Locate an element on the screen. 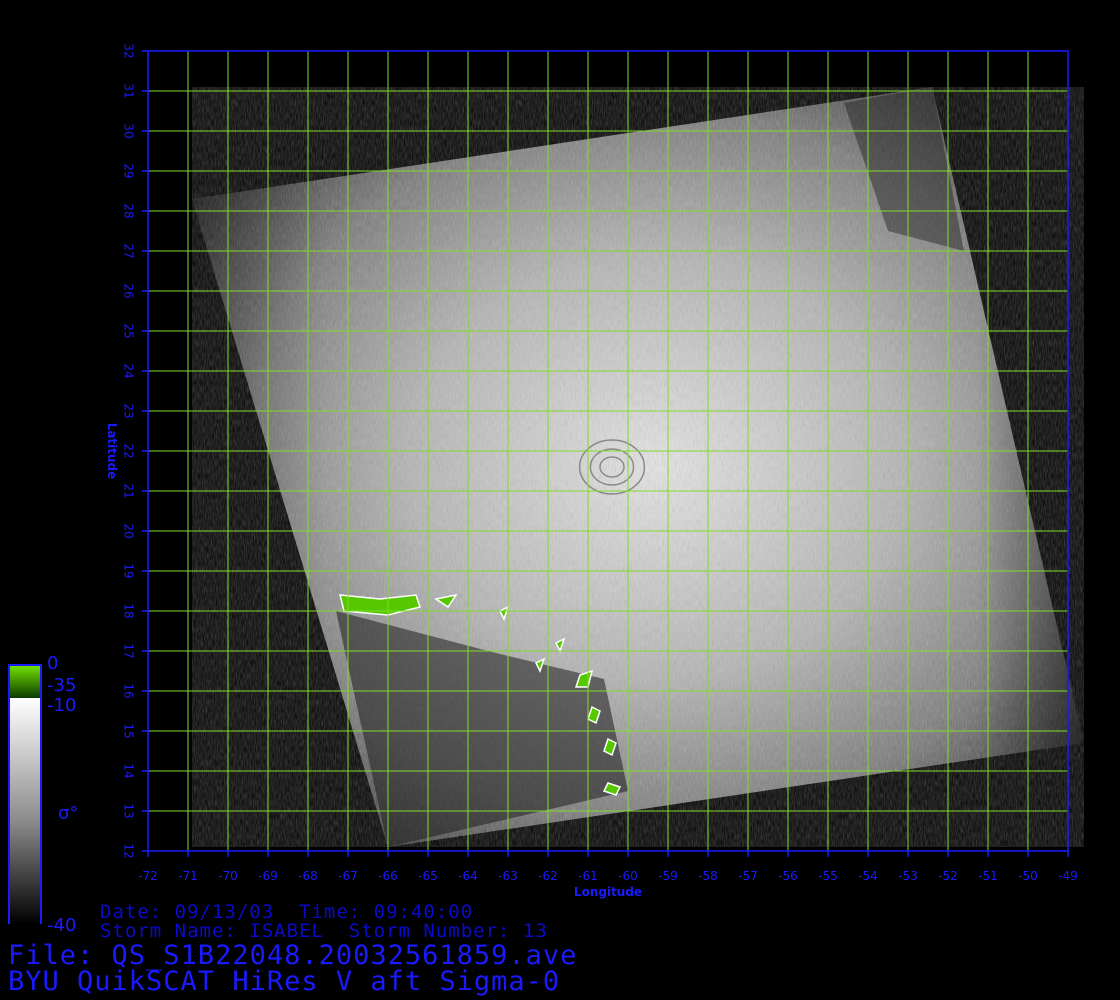 This screenshot has height=1000, width=1120. longitude-tick-label: -59 is located at coordinates (668, 876).